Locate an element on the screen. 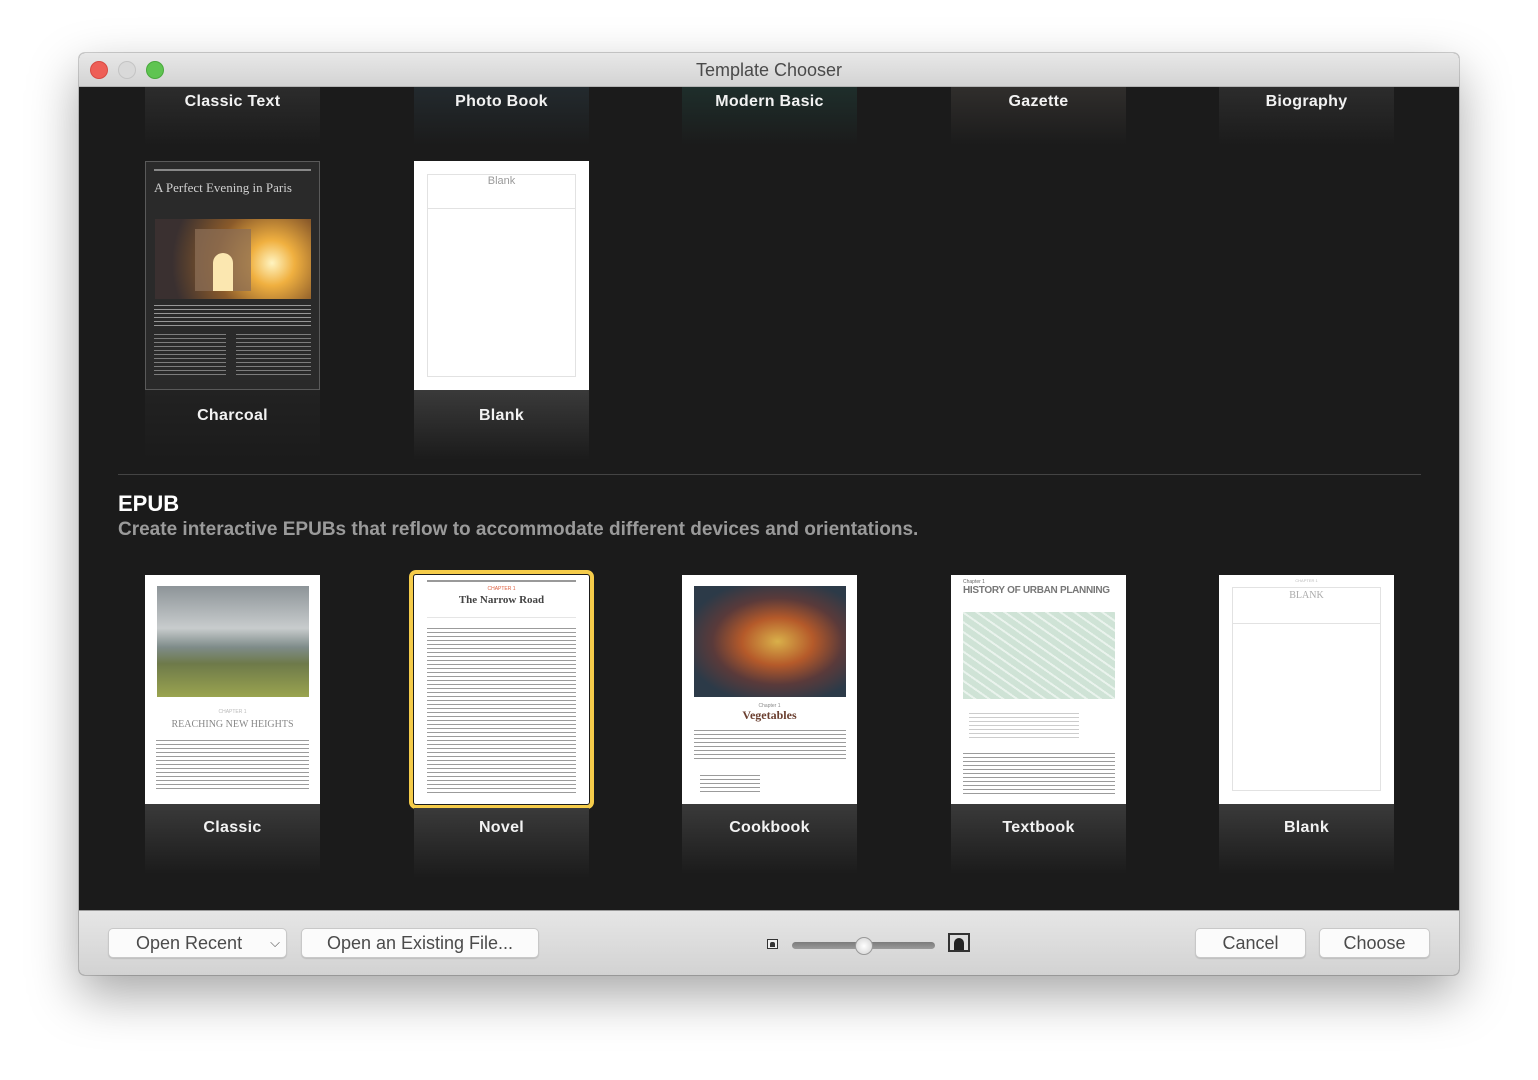  preview-title: REACHING NEW HEIGHTS is located at coordinates (232, 724).